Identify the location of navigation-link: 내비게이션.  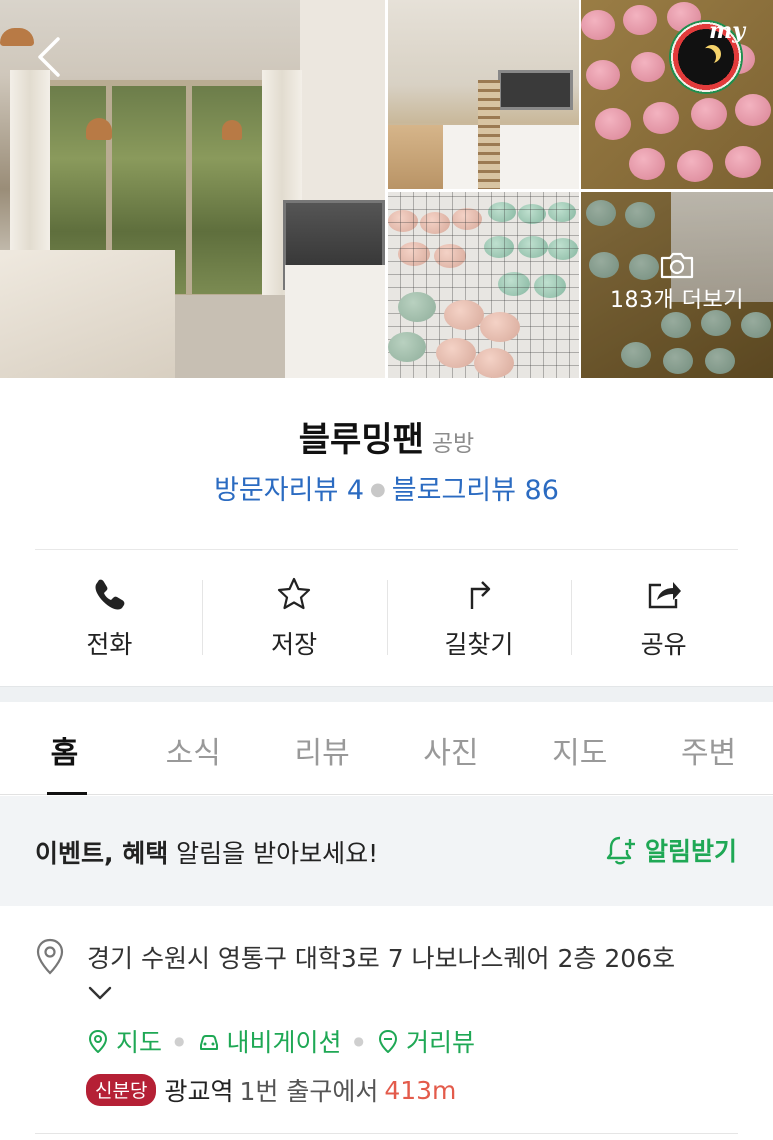
(269, 1041).